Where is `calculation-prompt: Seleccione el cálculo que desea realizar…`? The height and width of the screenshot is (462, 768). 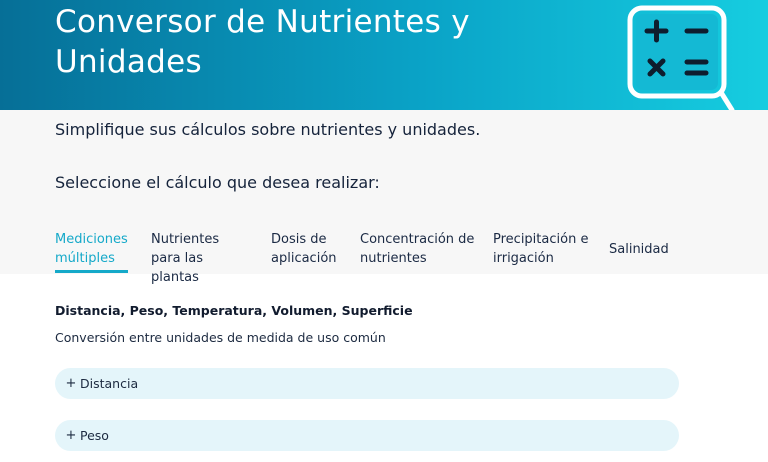
calculation-prompt: Seleccione el cálculo que desea realizar… is located at coordinates (217, 182).